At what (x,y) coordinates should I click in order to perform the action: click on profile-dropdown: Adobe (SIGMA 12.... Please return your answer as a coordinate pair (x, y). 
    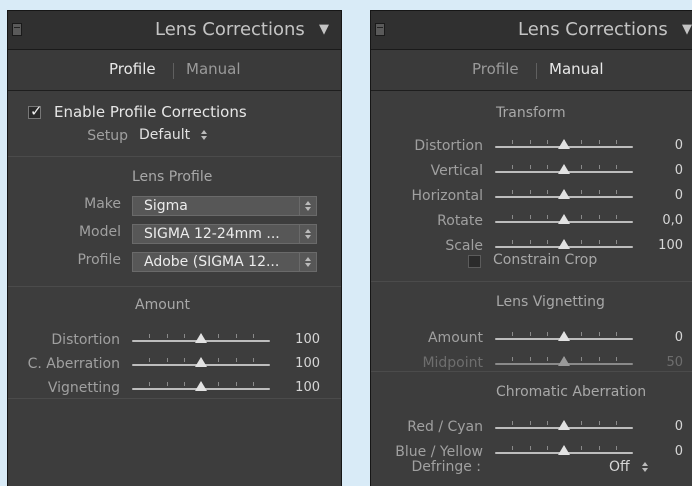
    Looking at the image, I should click on (224, 262).